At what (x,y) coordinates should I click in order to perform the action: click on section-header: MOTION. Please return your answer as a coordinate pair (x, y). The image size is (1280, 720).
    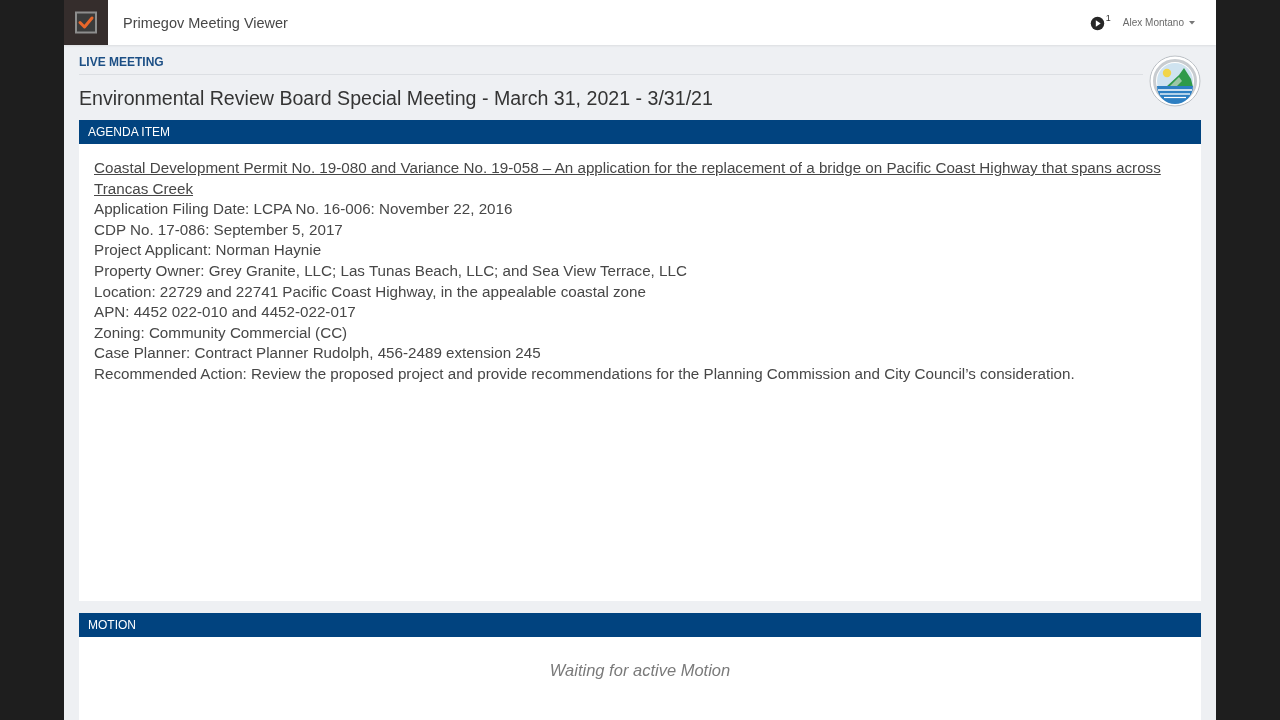
    Looking at the image, I should click on (640, 625).